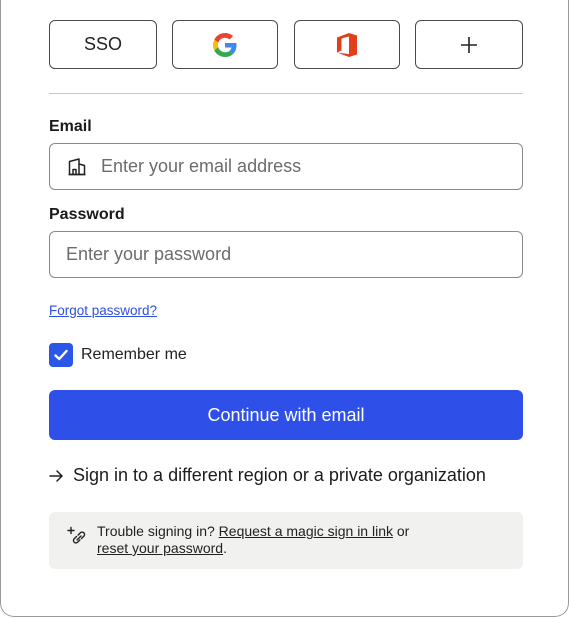 The height and width of the screenshot is (618, 569). Describe the element at coordinates (103, 310) in the screenshot. I see `forgot-password-link: Forgot password?` at that location.